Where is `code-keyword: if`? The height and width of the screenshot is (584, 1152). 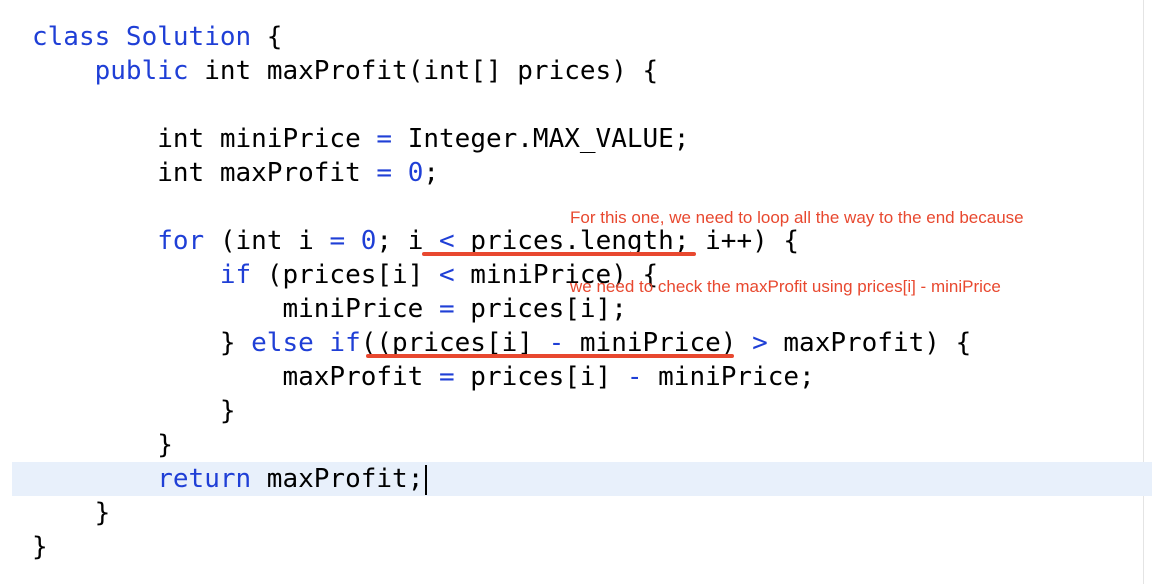 code-keyword: if is located at coordinates (235, 275).